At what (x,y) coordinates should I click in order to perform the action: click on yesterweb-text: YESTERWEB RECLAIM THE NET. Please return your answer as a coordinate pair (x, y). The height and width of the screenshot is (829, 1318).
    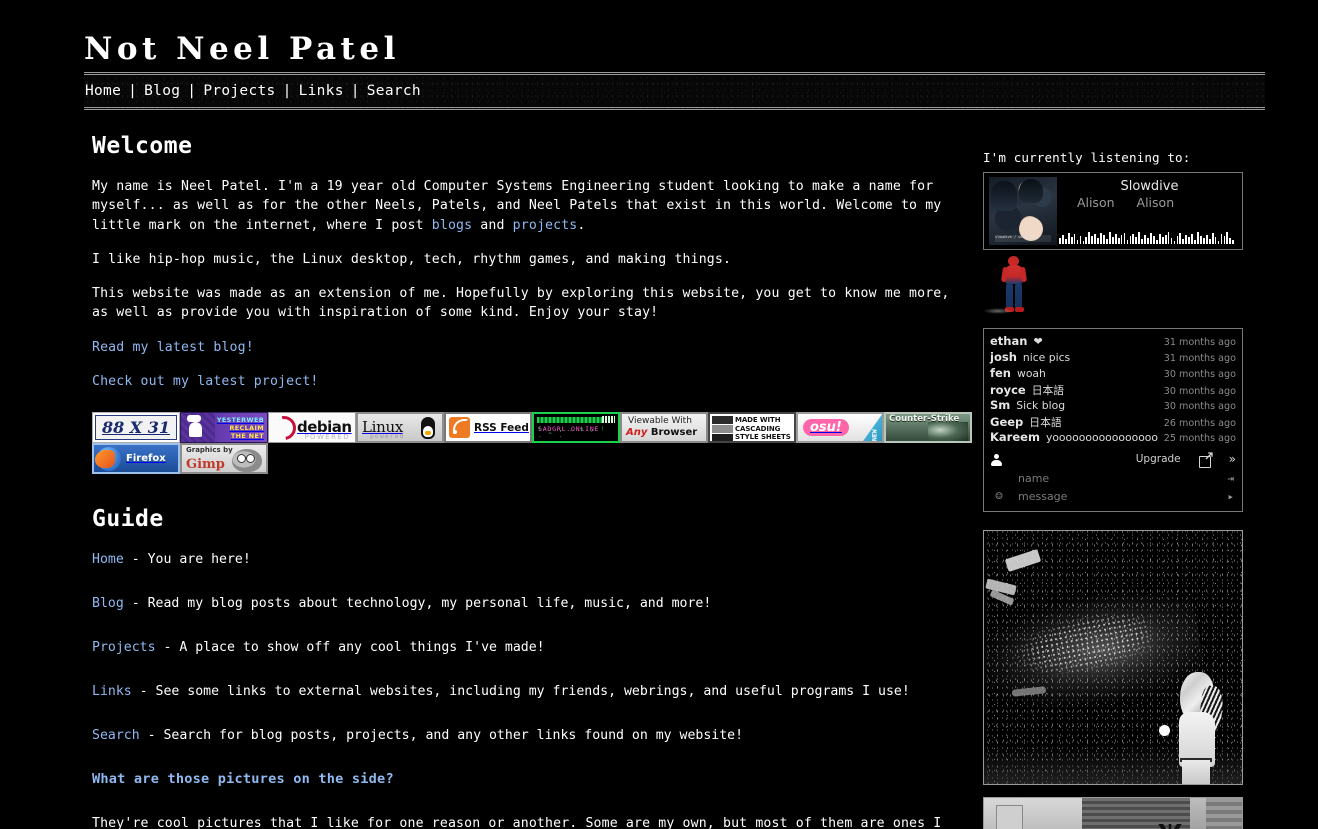
    Looking at the image, I should click on (241, 428).